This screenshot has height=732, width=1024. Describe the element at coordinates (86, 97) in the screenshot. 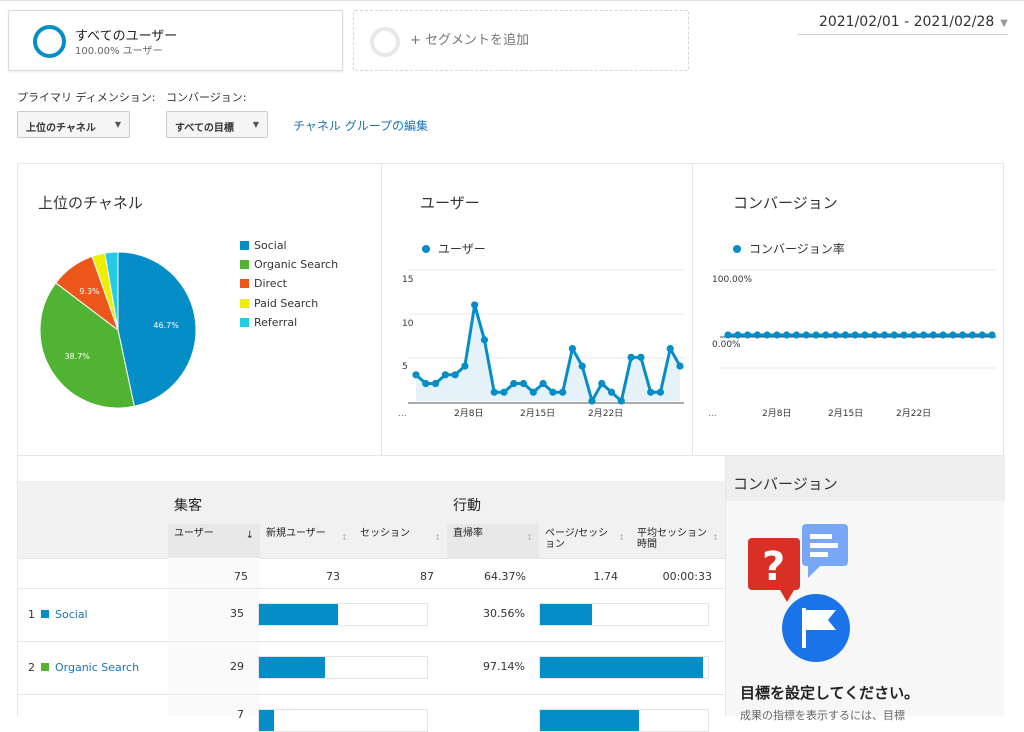

I see `primary-dimension-label: プライマリ ディメンション:` at that location.